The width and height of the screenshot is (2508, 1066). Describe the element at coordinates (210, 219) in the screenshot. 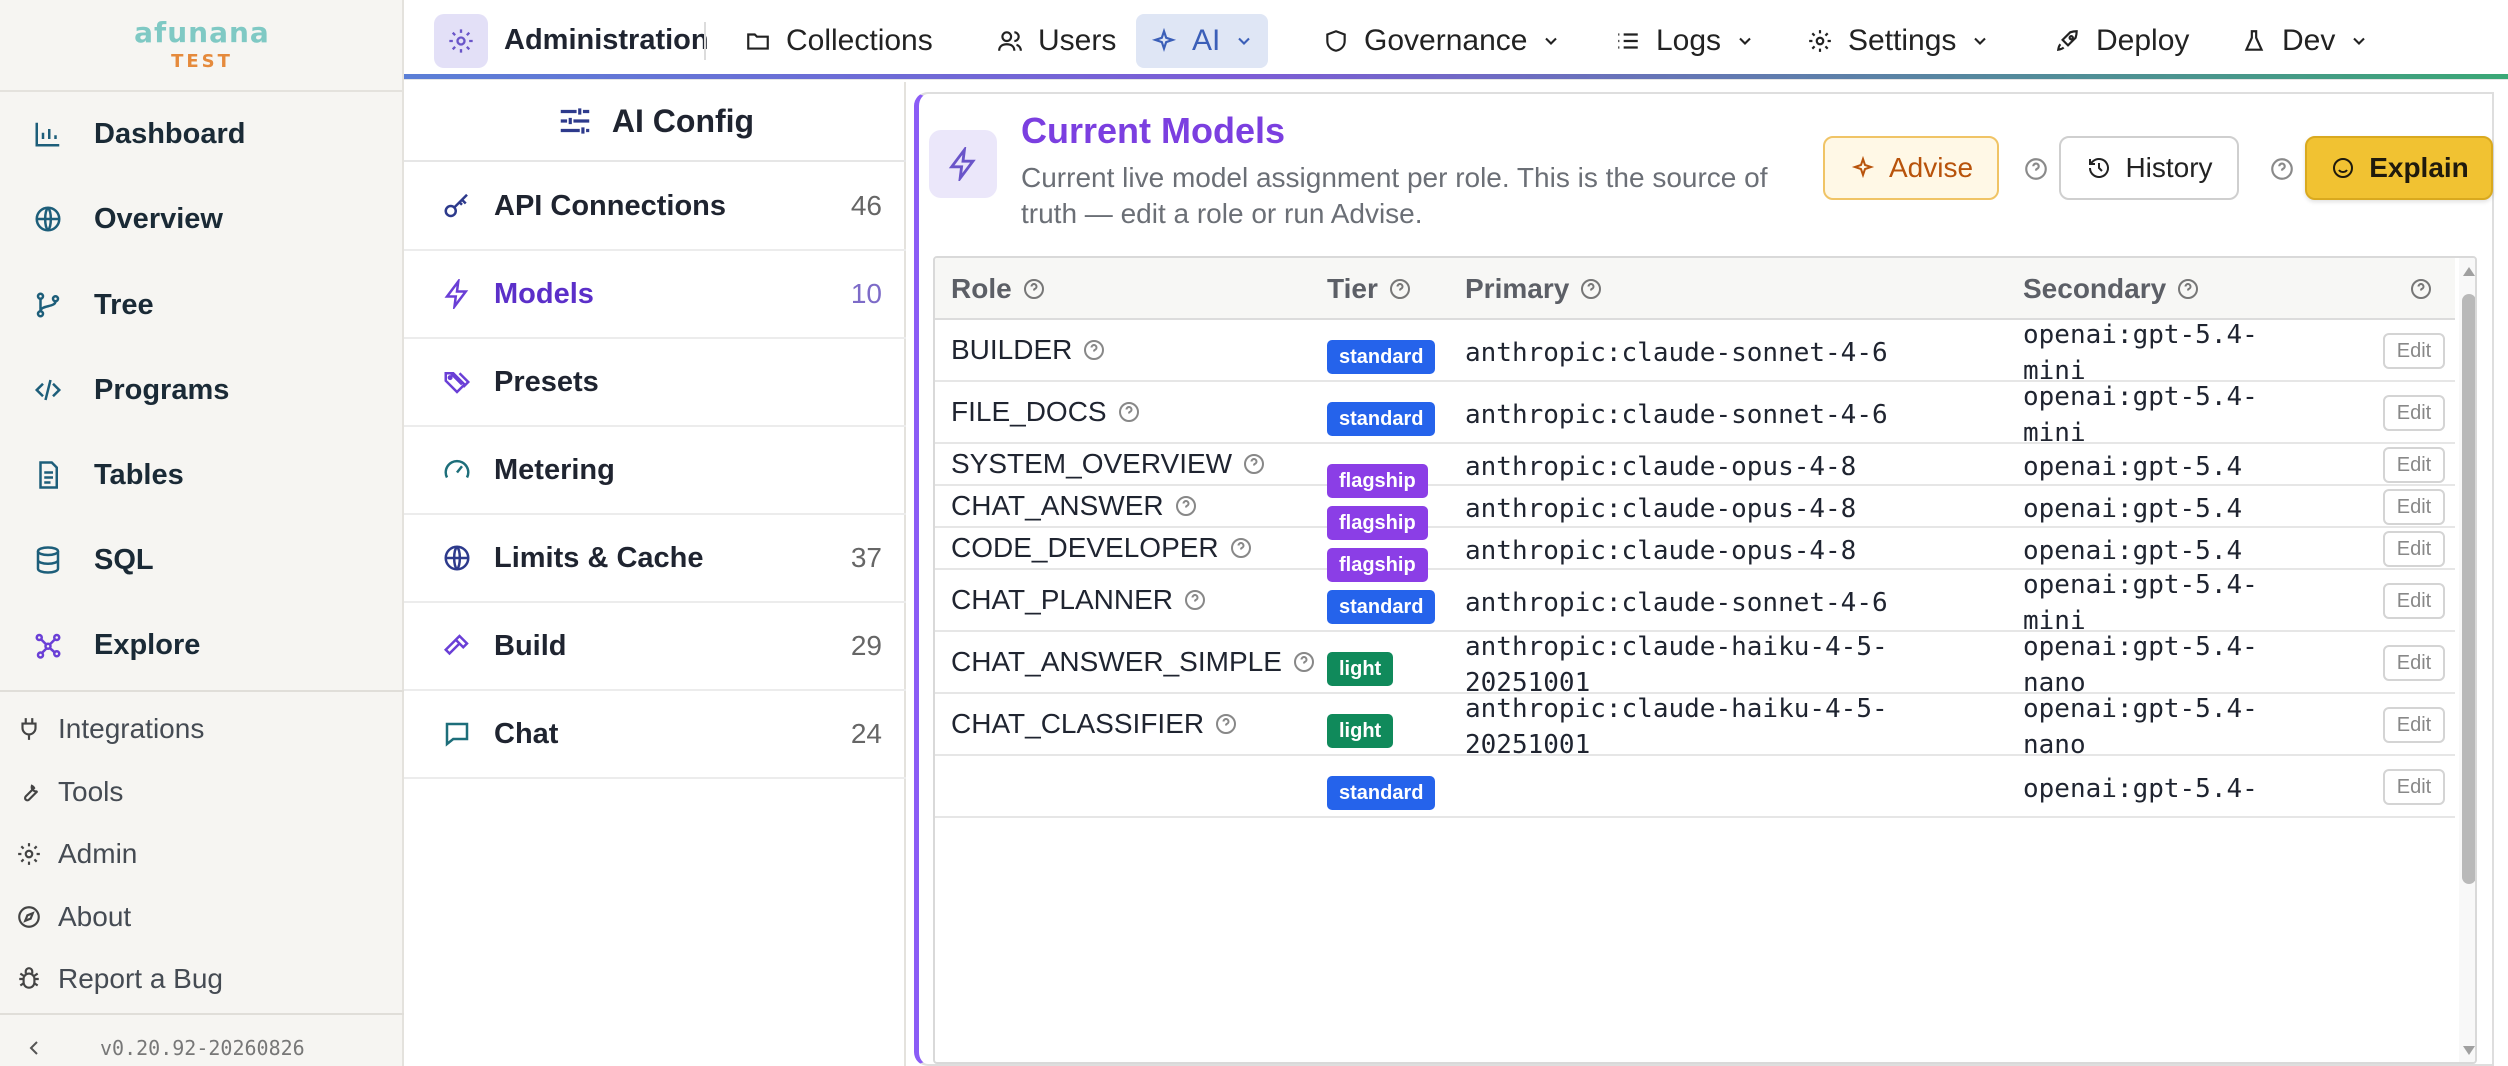

I see `sidebar-item-overview: Overview` at that location.